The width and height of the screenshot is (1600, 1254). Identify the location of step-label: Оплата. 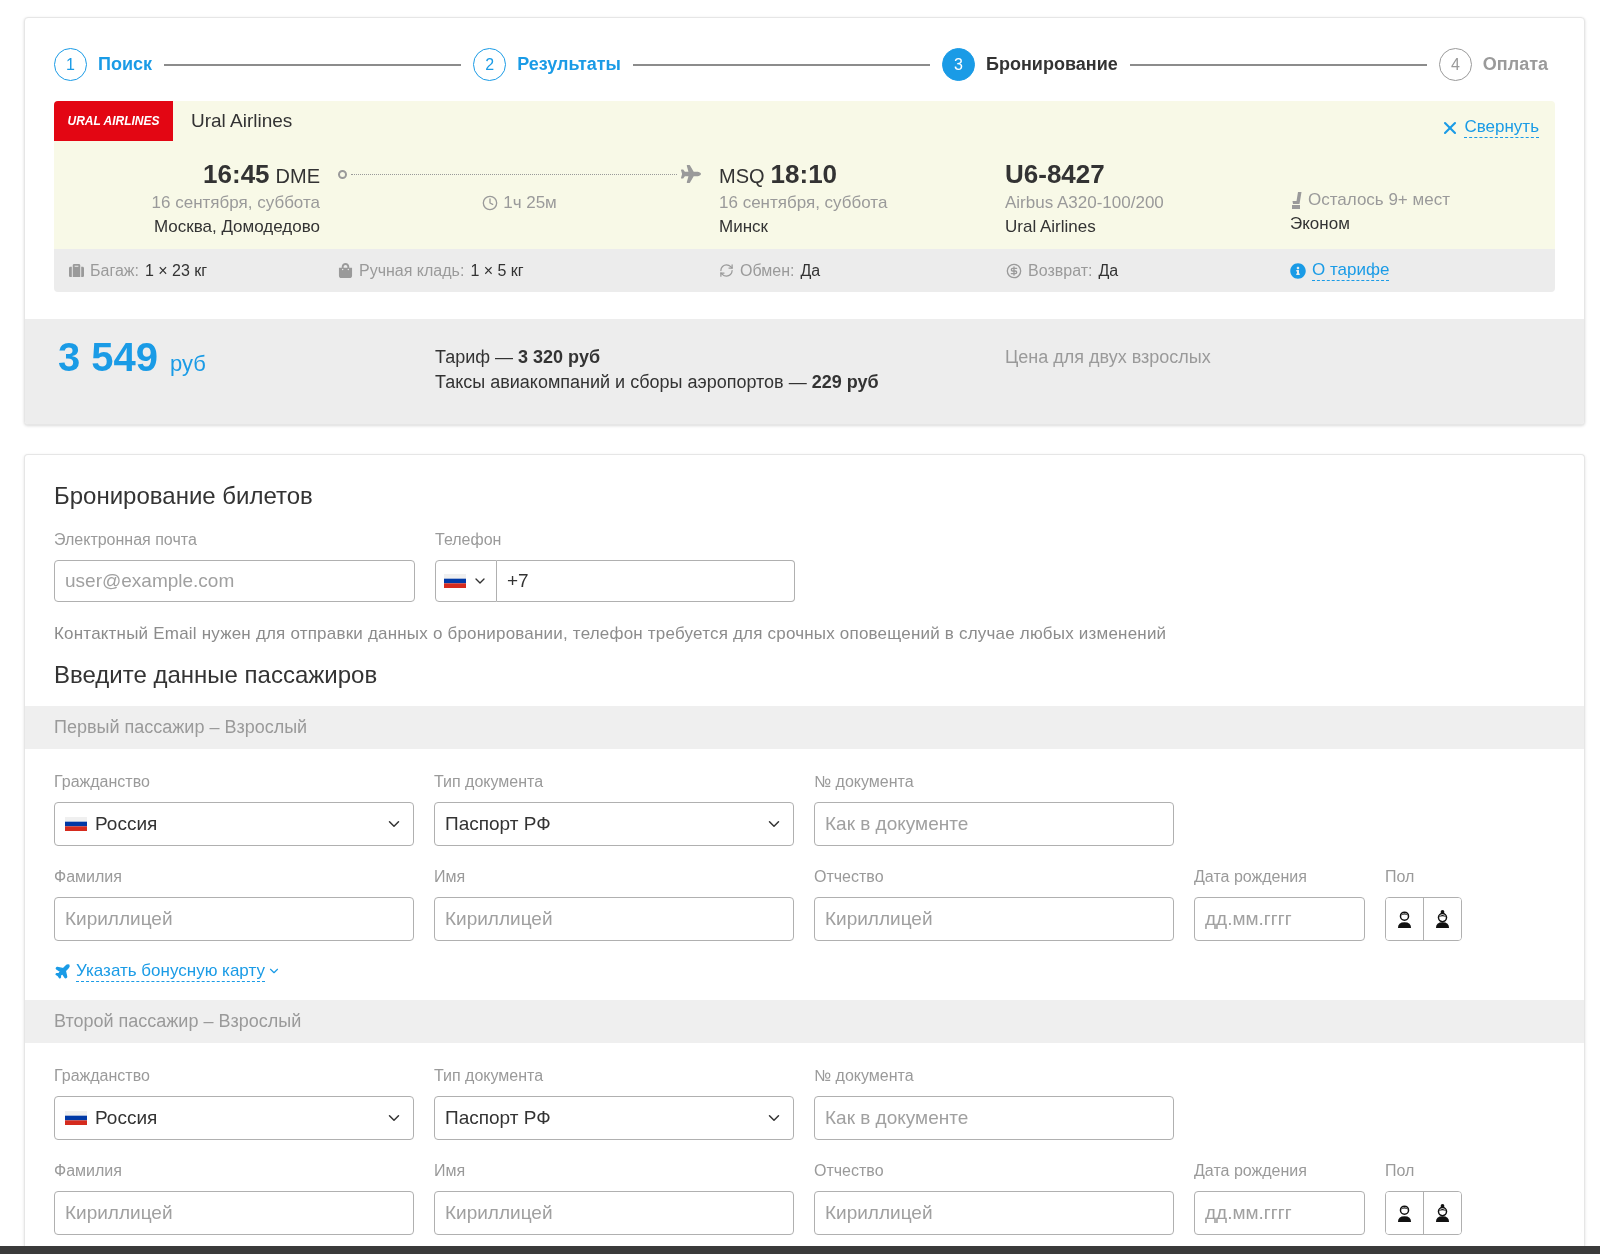
(1515, 64).